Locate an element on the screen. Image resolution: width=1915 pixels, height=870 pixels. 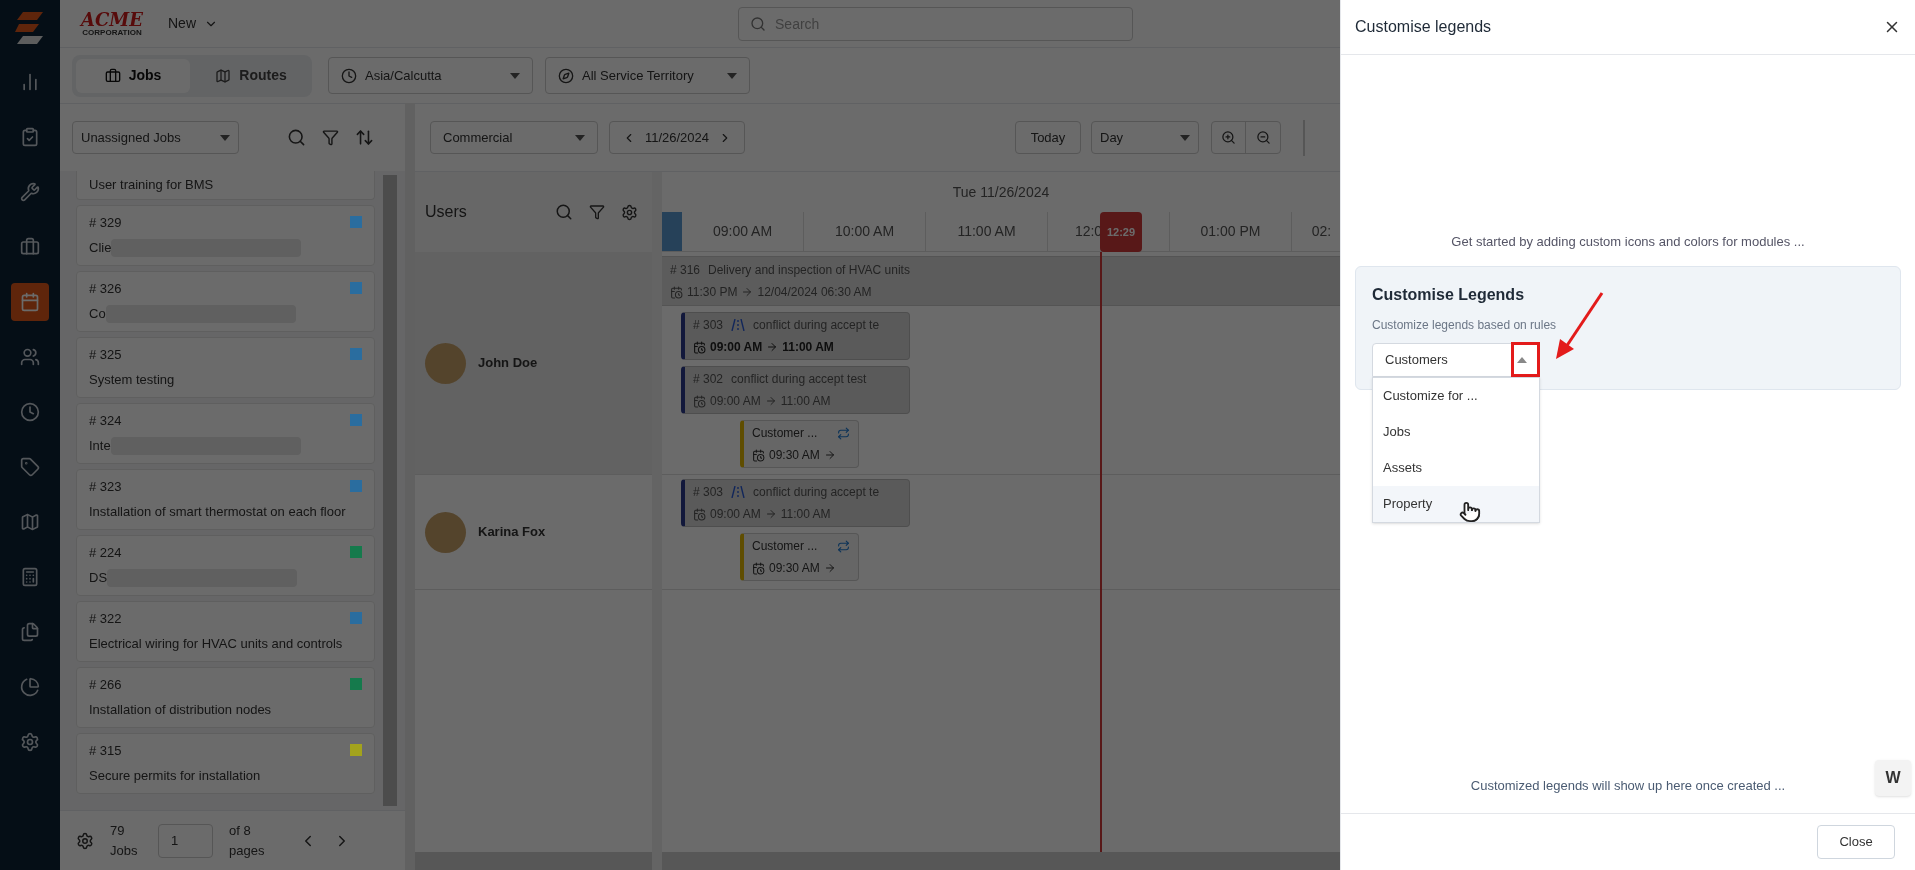
job-count: 79 Jobs is located at coordinates (124, 840).